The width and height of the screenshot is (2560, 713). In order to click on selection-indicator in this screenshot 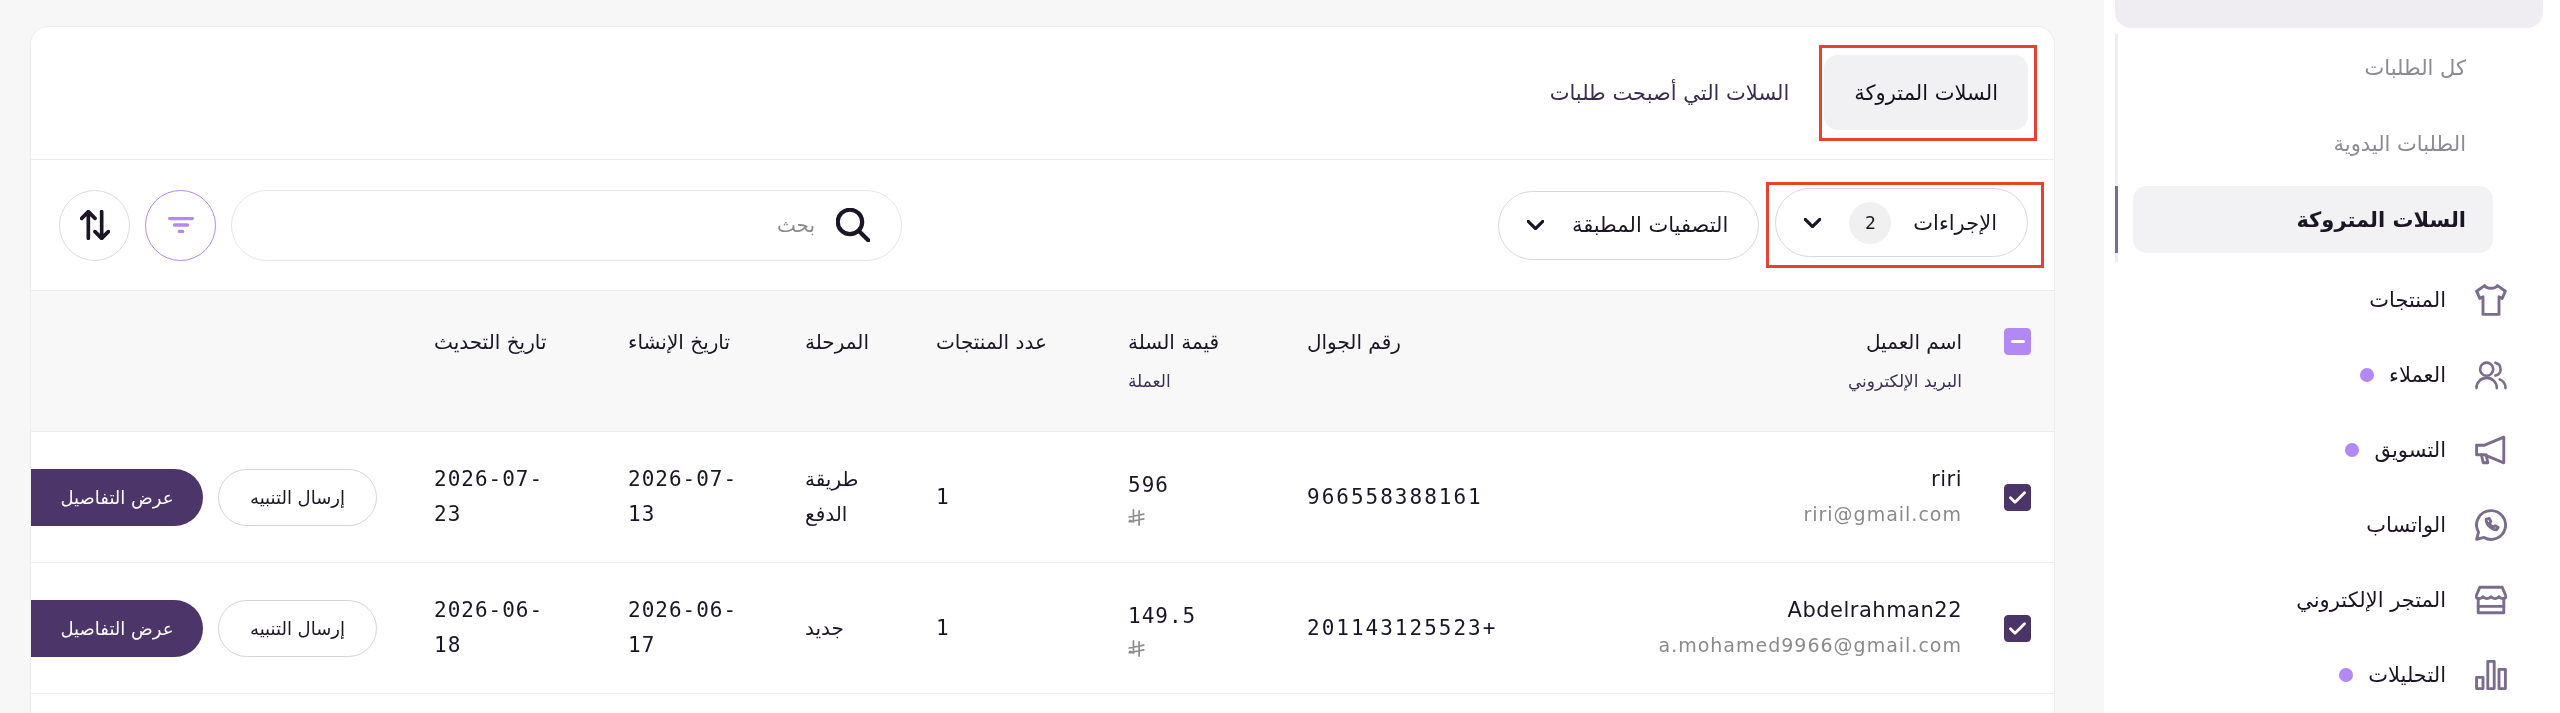, I will do `click(2116, 219)`.